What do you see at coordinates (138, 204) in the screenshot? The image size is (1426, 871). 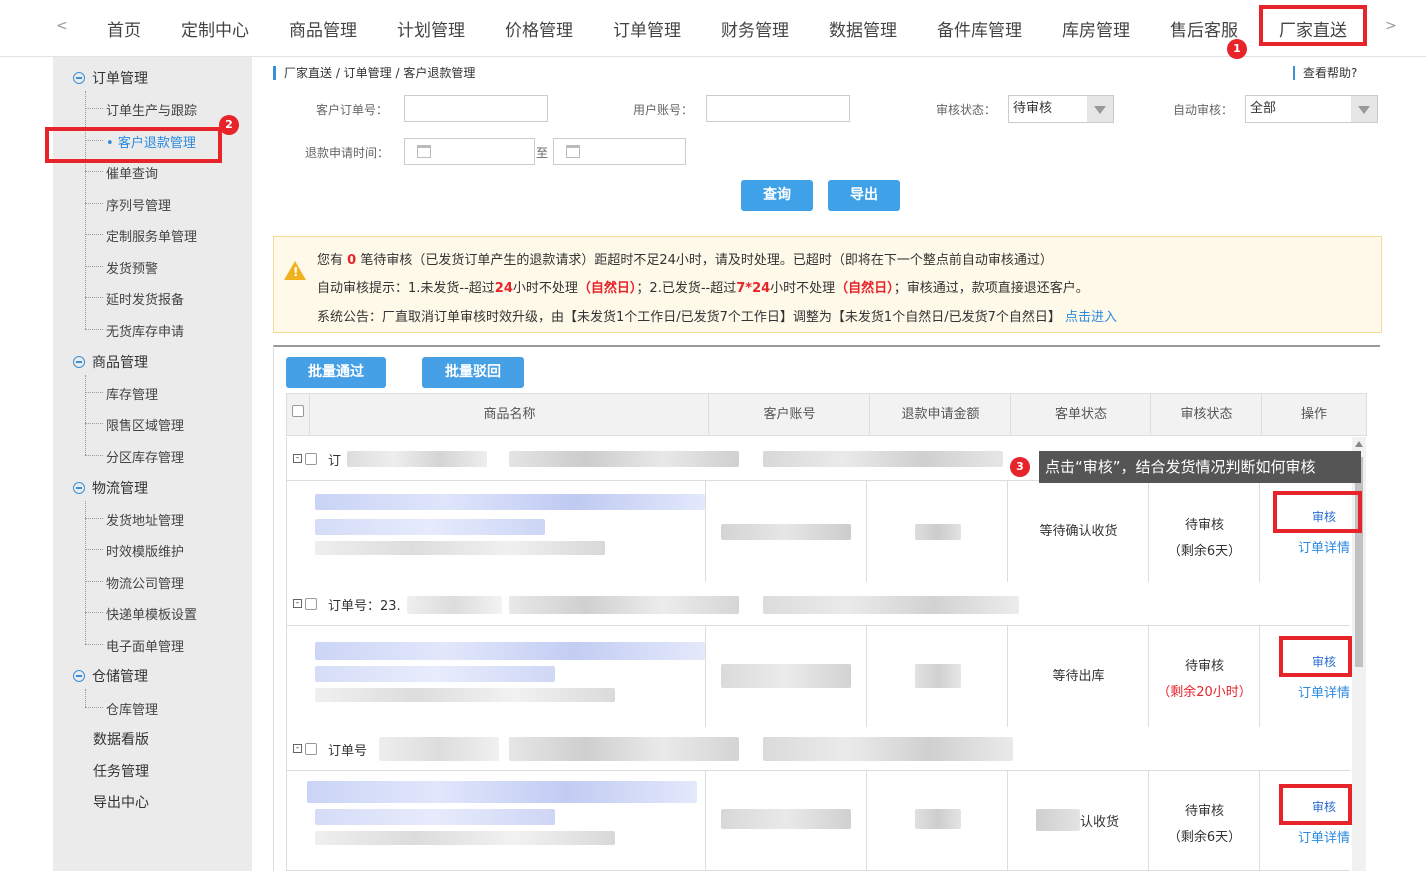 I see `sidebar-item-serial: 序列号管理` at bounding box center [138, 204].